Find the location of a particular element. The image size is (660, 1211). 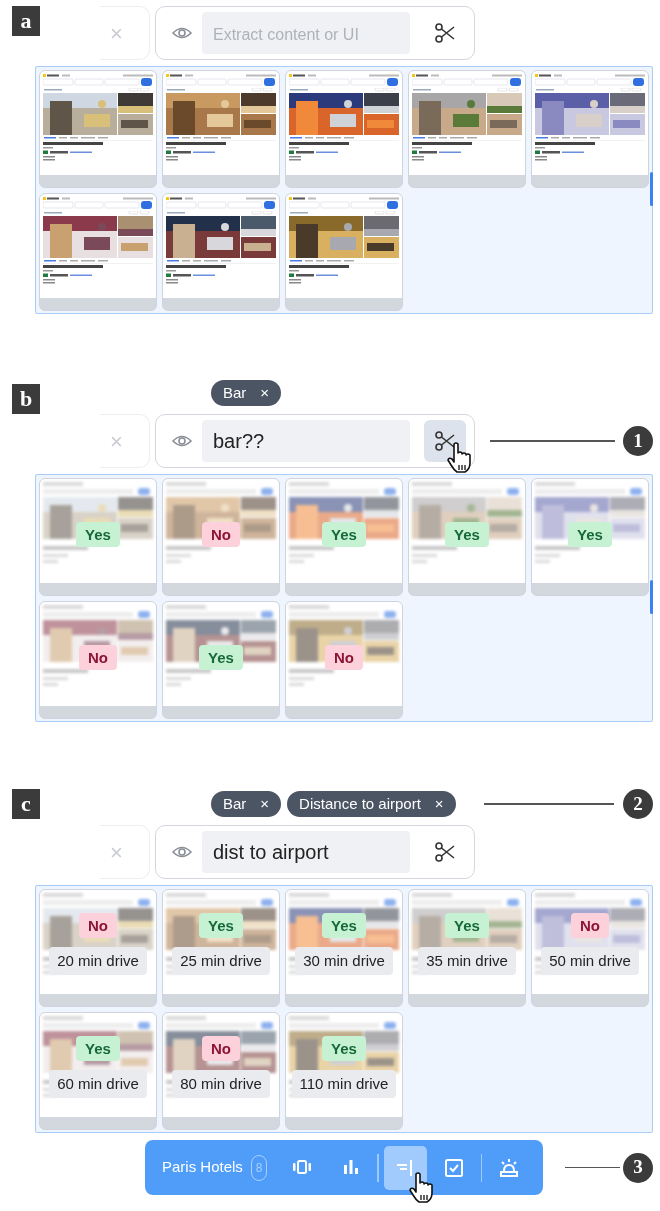

distance-label: 50 min drive is located at coordinates (590, 961).